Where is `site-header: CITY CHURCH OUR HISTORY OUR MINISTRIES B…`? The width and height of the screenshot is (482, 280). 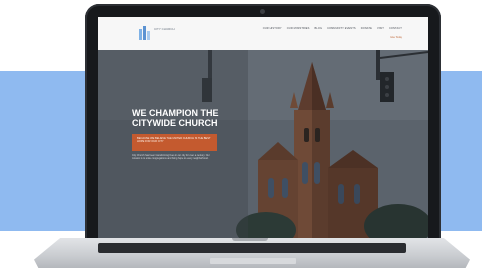 site-header: CITY CHURCH OUR HISTORY OUR MINISTRIES B… is located at coordinates (263, 33).